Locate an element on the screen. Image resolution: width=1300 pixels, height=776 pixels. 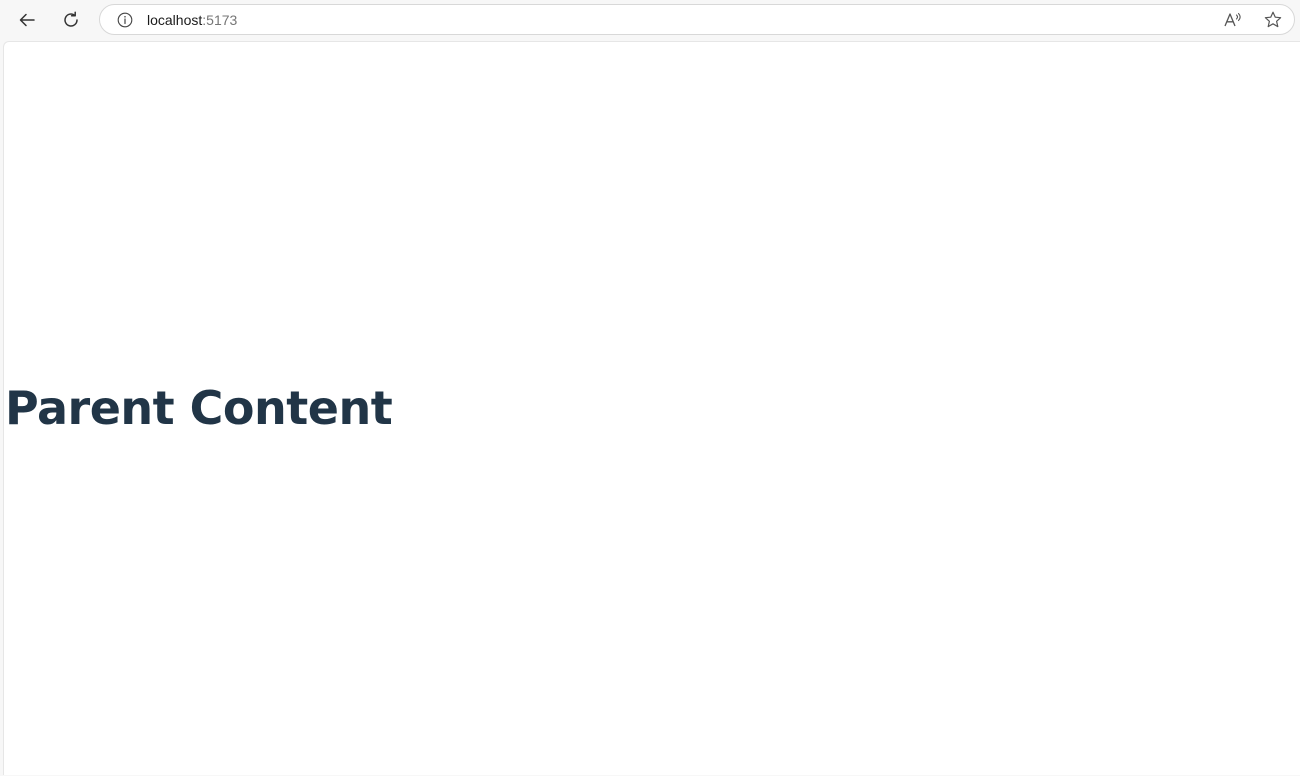
address-bar: localhost:5173 is located at coordinates (697, 19).